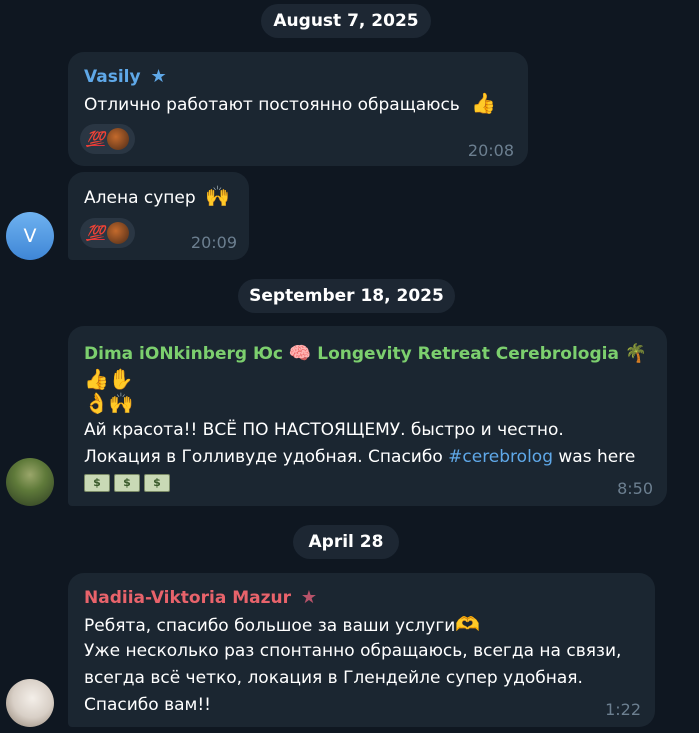  Describe the element at coordinates (96, 403) in the screenshot. I see `ok-hand-icon: 👌` at that location.